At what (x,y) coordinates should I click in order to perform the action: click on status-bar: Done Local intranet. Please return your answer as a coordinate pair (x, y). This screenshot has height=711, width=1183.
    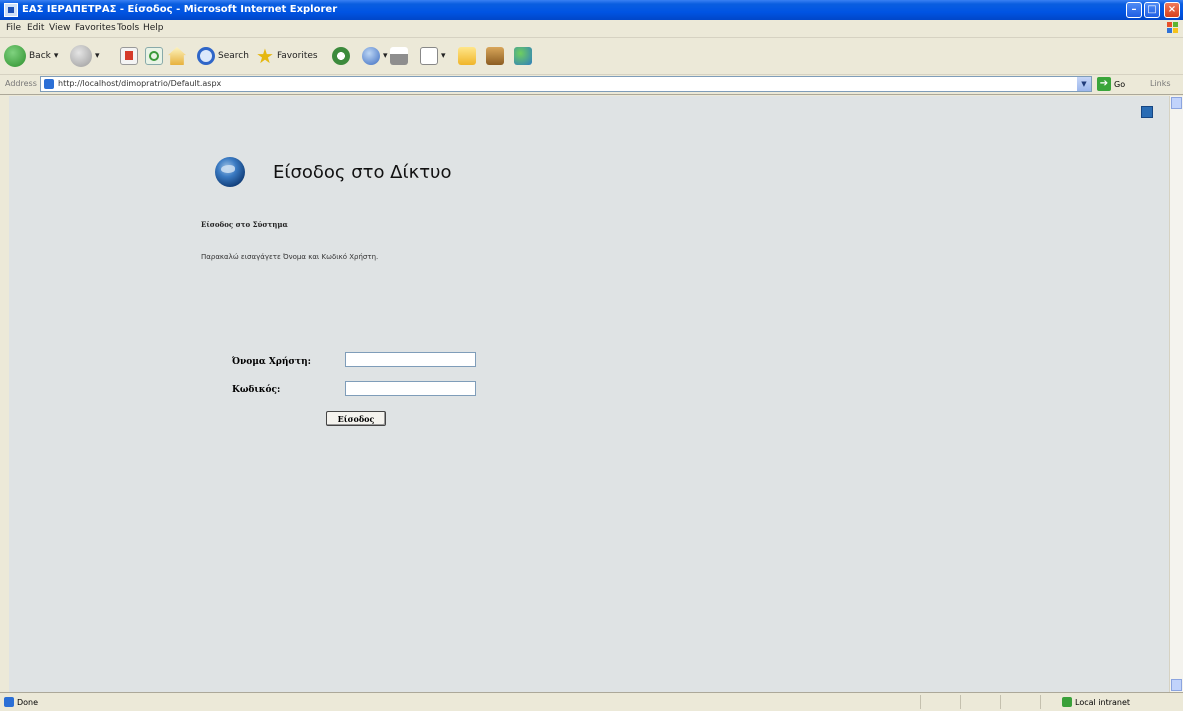
    Looking at the image, I should click on (591, 701).